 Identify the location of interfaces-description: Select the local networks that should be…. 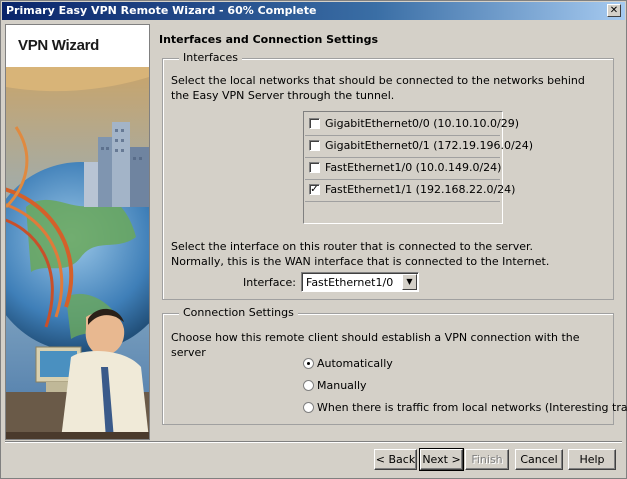
(378, 88).